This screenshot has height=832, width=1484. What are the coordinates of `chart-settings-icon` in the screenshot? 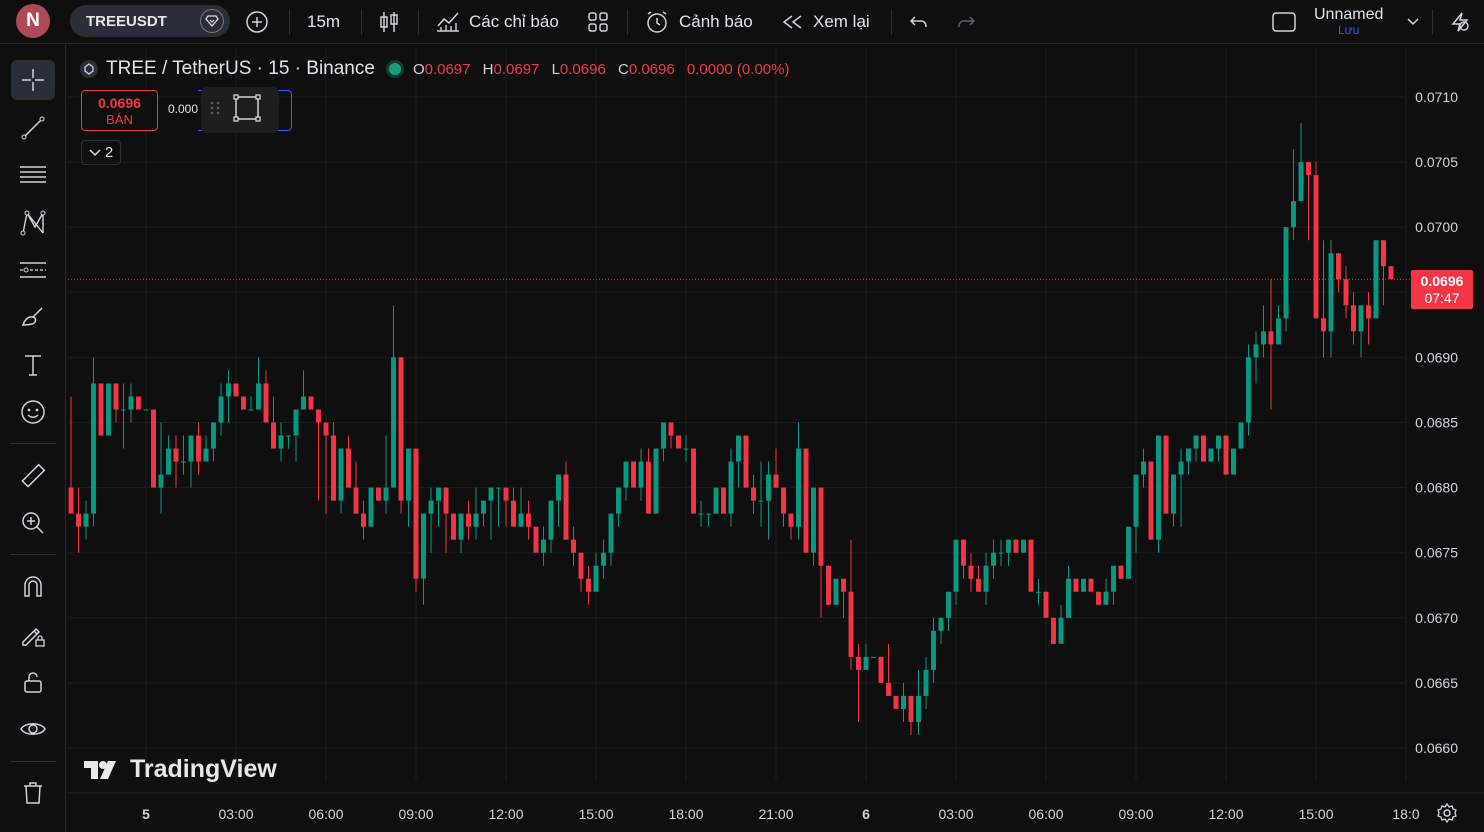 It's located at (1447, 815).